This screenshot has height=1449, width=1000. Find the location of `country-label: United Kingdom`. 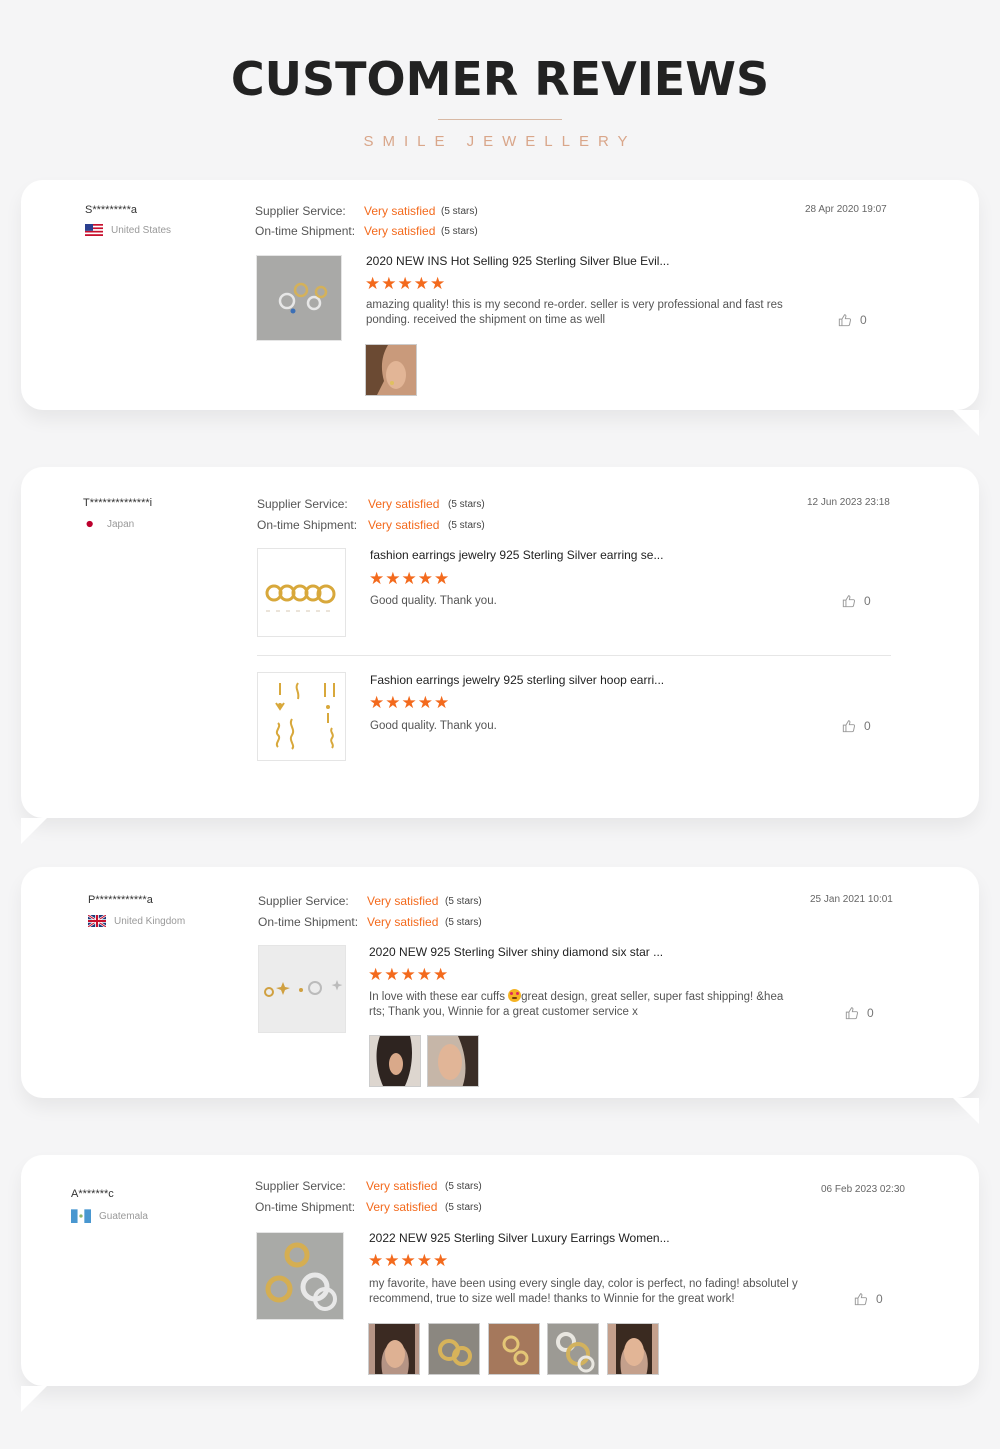

country-label: United Kingdom is located at coordinates (150, 921).